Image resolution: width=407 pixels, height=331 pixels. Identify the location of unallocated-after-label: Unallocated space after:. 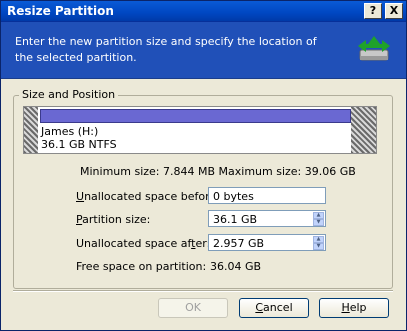
(143, 243).